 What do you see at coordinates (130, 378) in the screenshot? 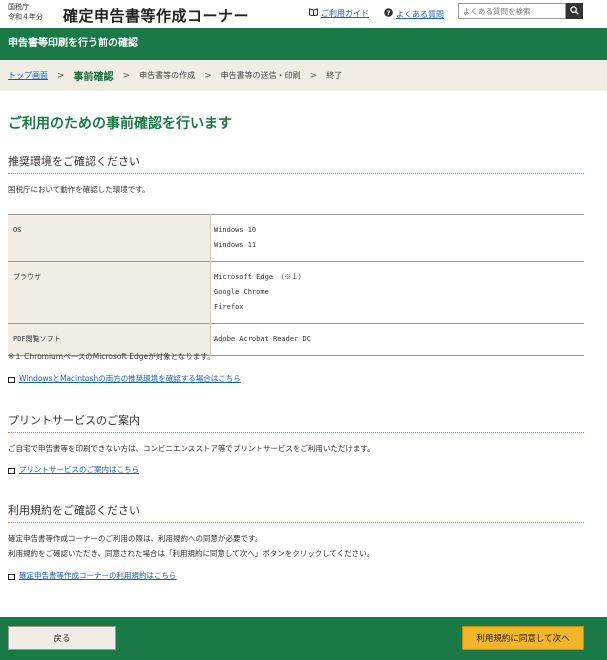
I see `env-detail-link-label: WindowsとMacintoshの両方の推奨環境を確認する場合はこちら` at bounding box center [130, 378].